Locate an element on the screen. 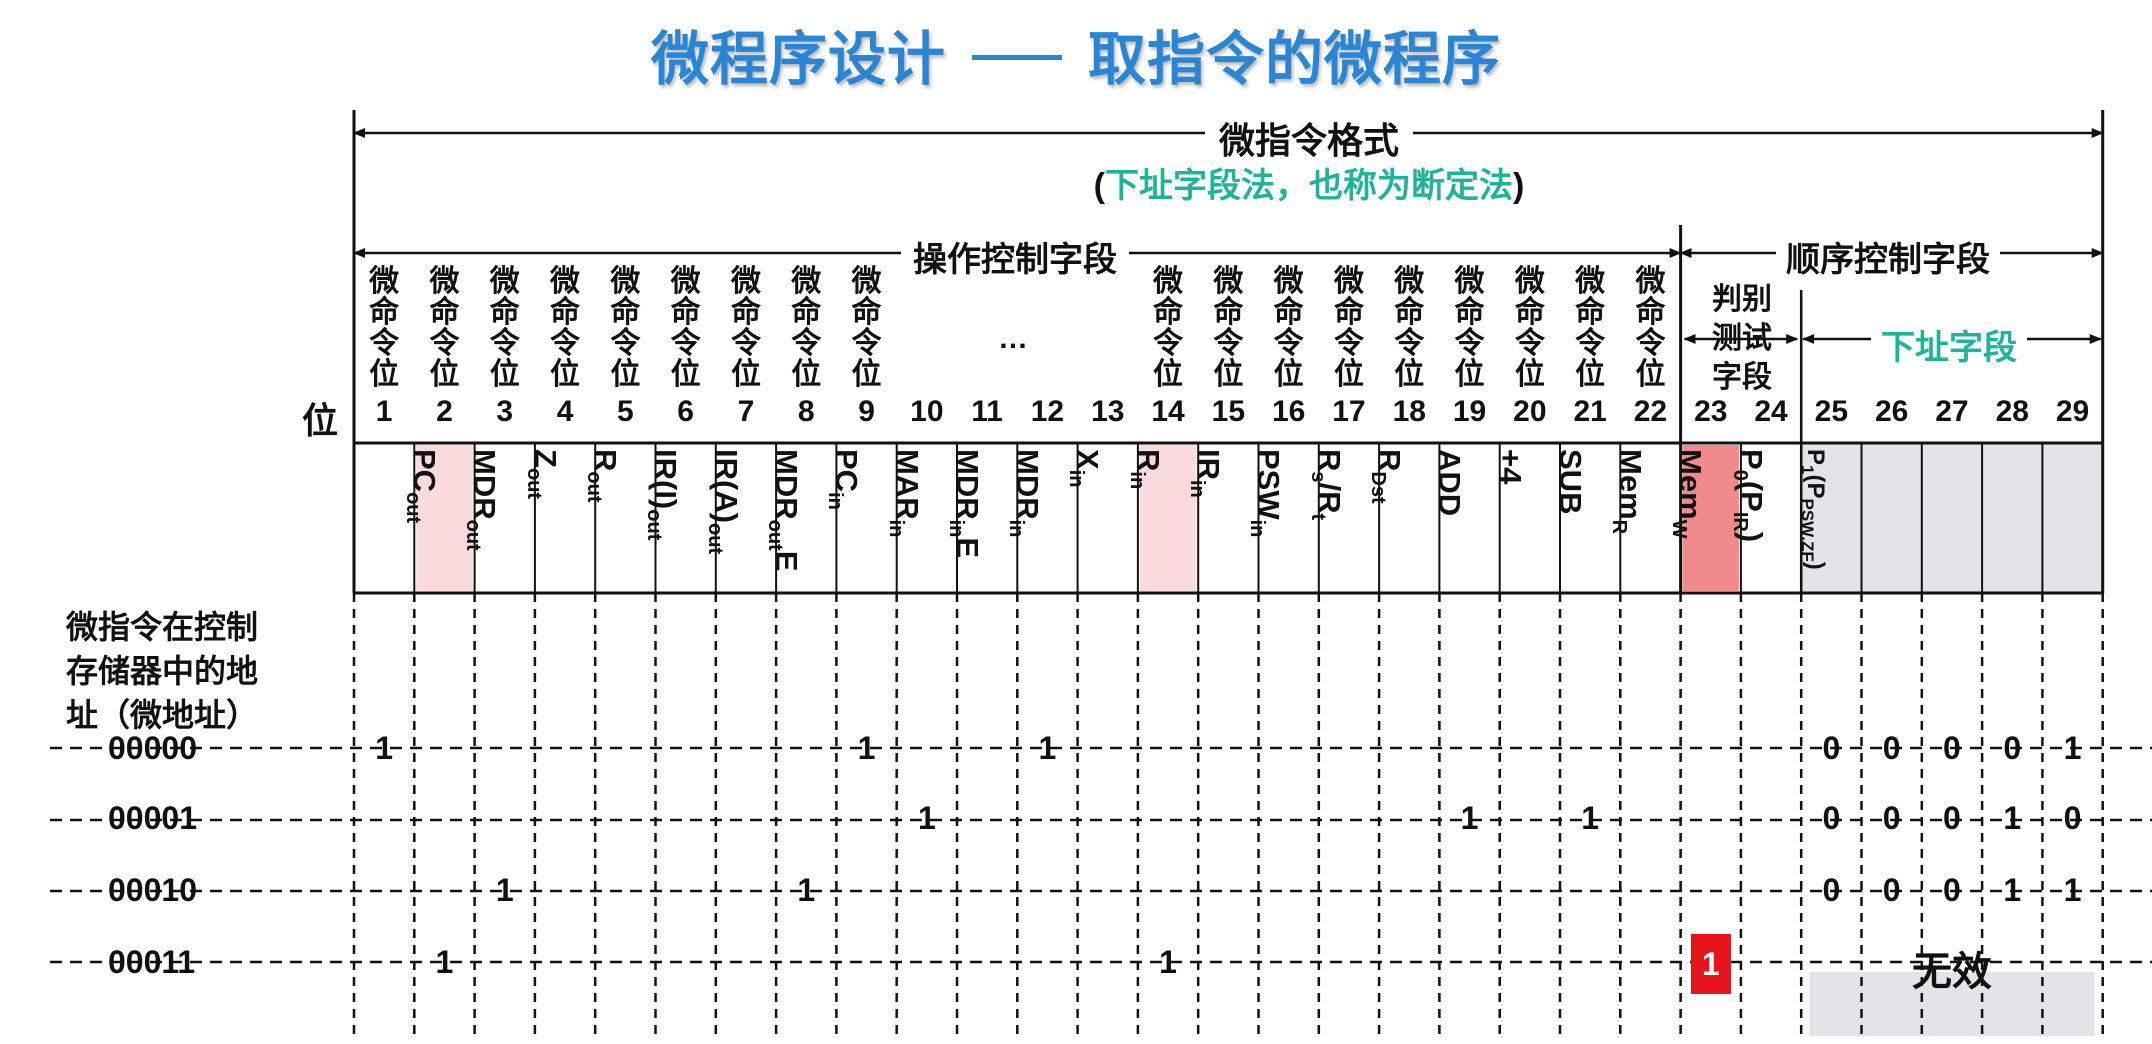 This screenshot has width=2152, height=1044. signal-cell: Rin is located at coordinates (1122, 518).